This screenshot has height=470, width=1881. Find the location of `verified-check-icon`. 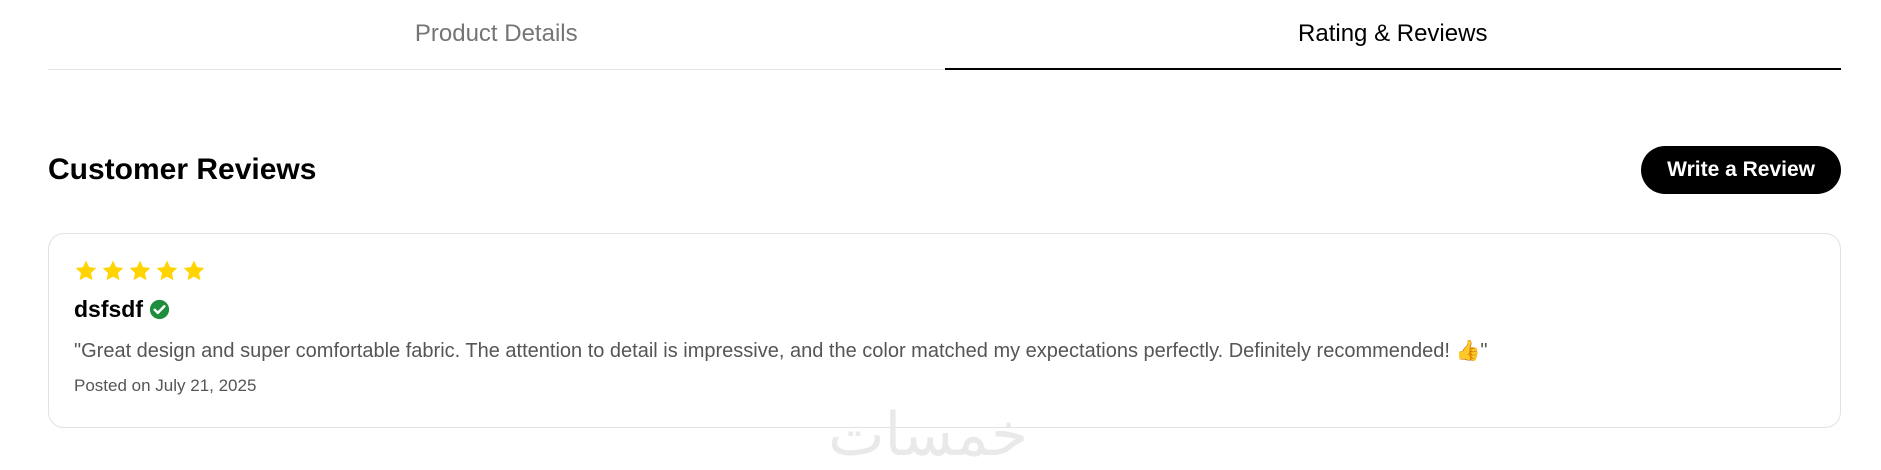

verified-check-icon is located at coordinates (159, 309).